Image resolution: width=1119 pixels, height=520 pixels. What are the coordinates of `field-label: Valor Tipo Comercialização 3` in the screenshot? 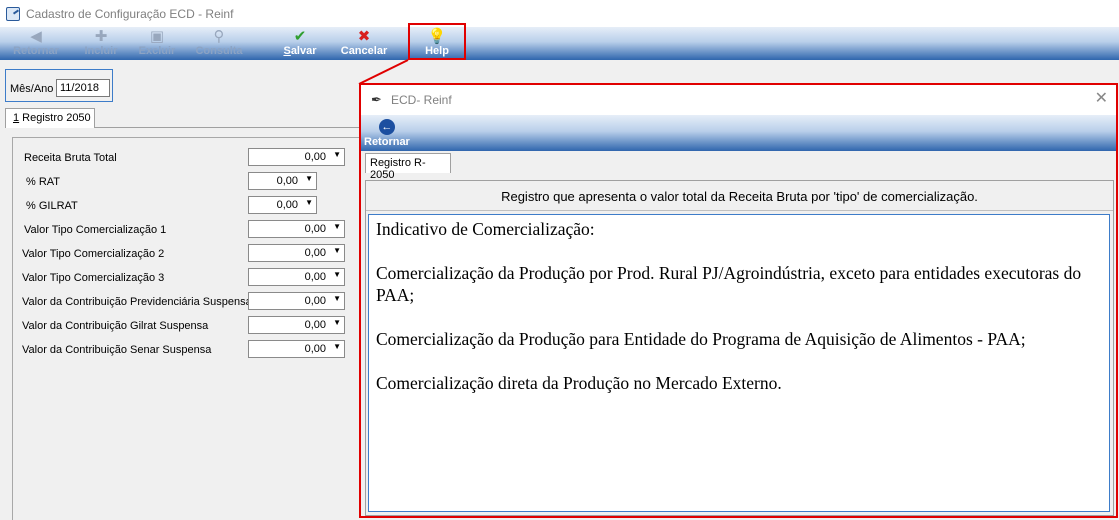 It's located at (93, 278).